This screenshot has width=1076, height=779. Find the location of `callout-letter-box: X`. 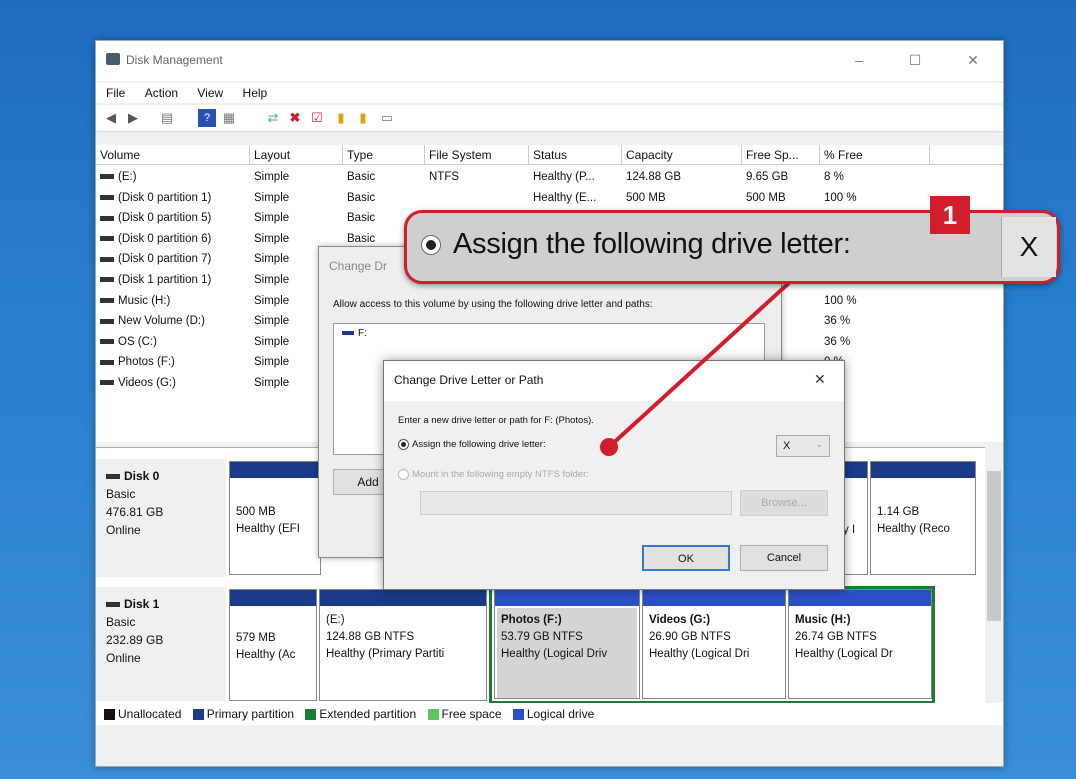

callout-letter-box: X is located at coordinates (1028, 247).